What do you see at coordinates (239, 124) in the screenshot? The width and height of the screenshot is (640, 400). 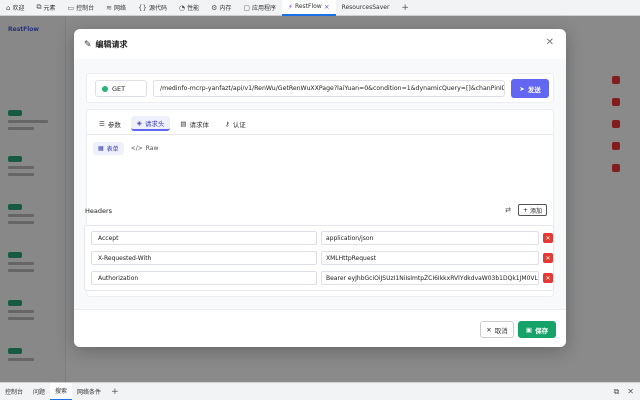 I see `tab-label: 认证` at bounding box center [239, 124].